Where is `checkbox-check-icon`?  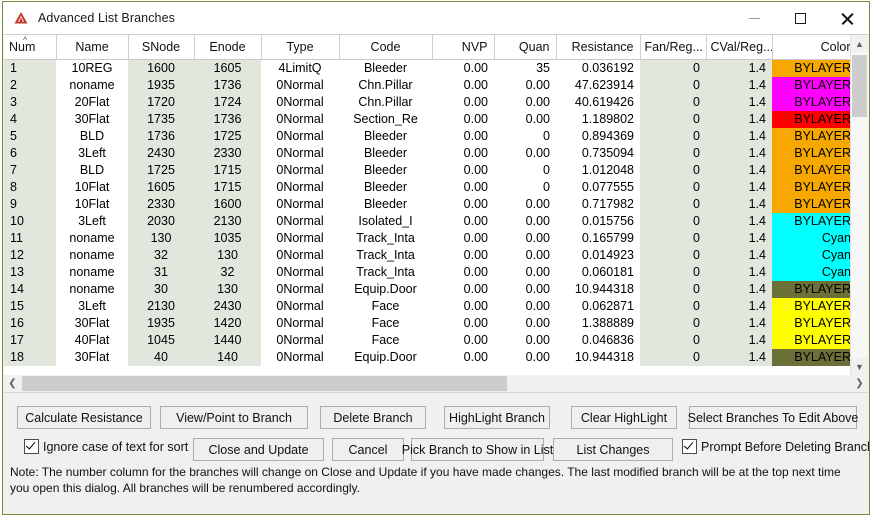
checkbox-check-icon is located at coordinates (689, 446).